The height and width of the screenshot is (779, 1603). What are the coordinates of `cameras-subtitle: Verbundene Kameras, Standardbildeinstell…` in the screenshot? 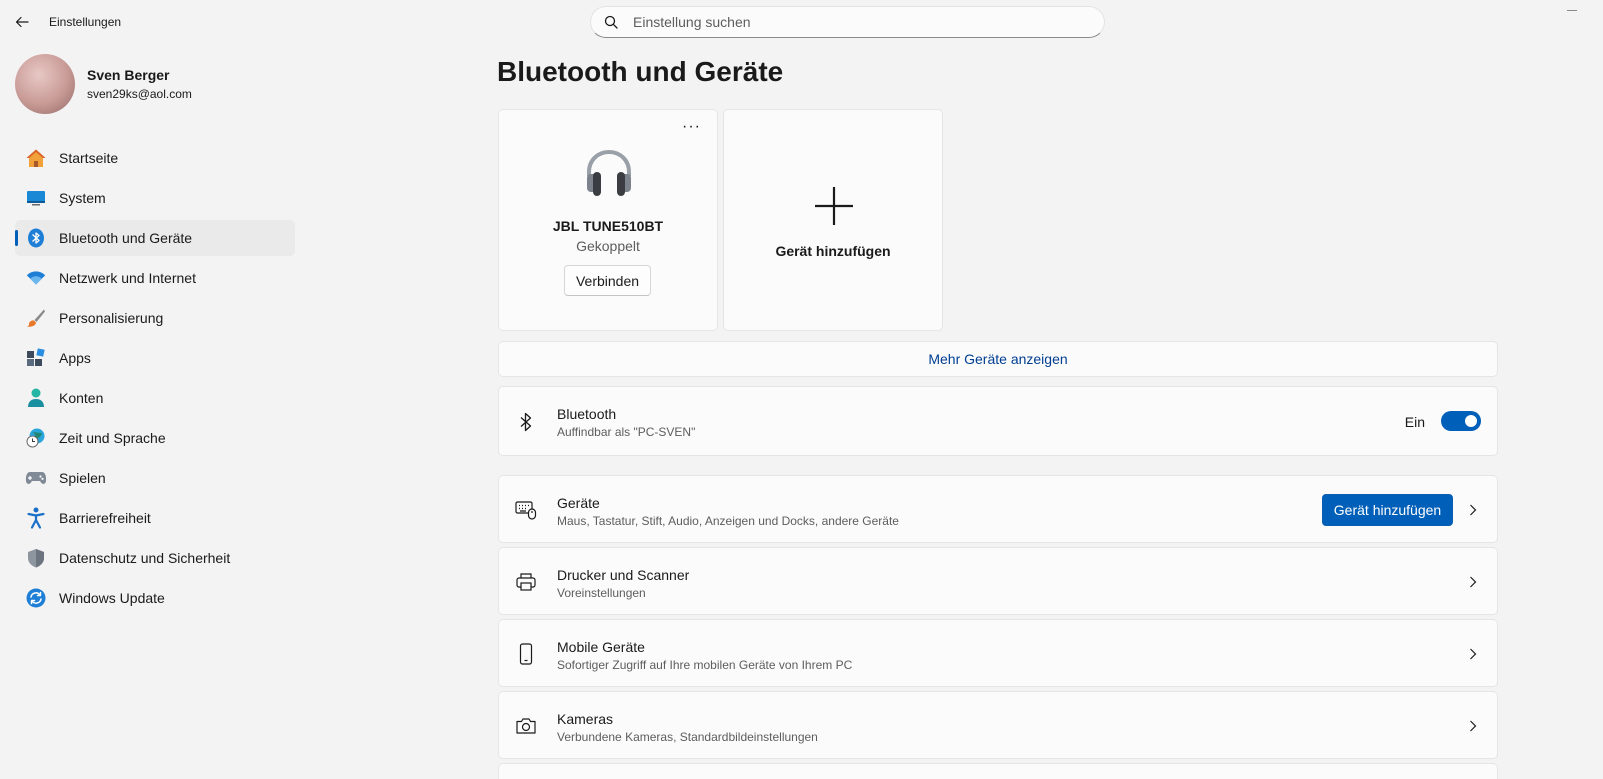 It's located at (687, 737).